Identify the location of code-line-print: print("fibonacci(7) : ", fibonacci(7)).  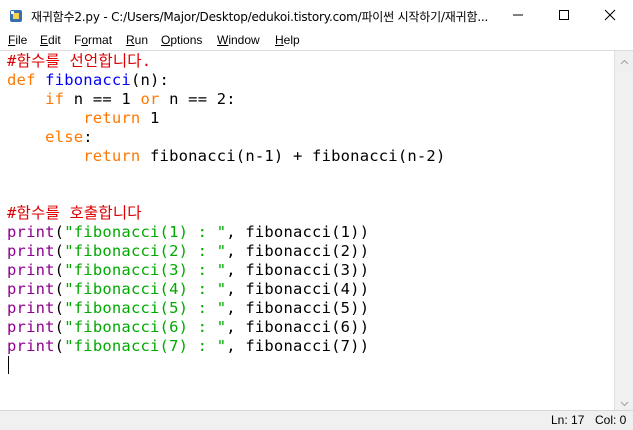
(188, 346).